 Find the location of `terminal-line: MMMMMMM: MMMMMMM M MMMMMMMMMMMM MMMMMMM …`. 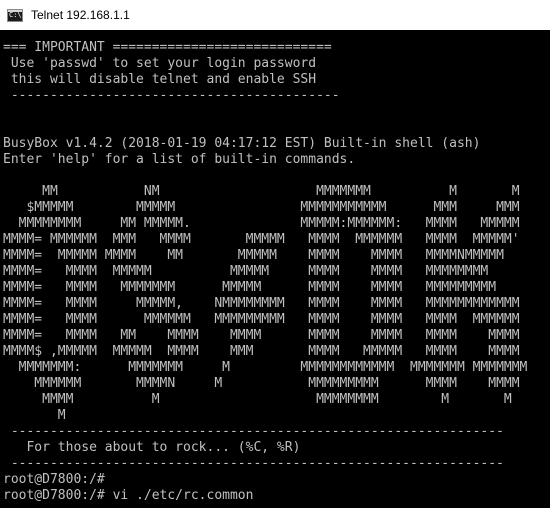

terminal-line: MMMMMMM: MMMMMMM M MMMMMMMMMMMM MMMMMMM … is located at coordinates (265, 367).